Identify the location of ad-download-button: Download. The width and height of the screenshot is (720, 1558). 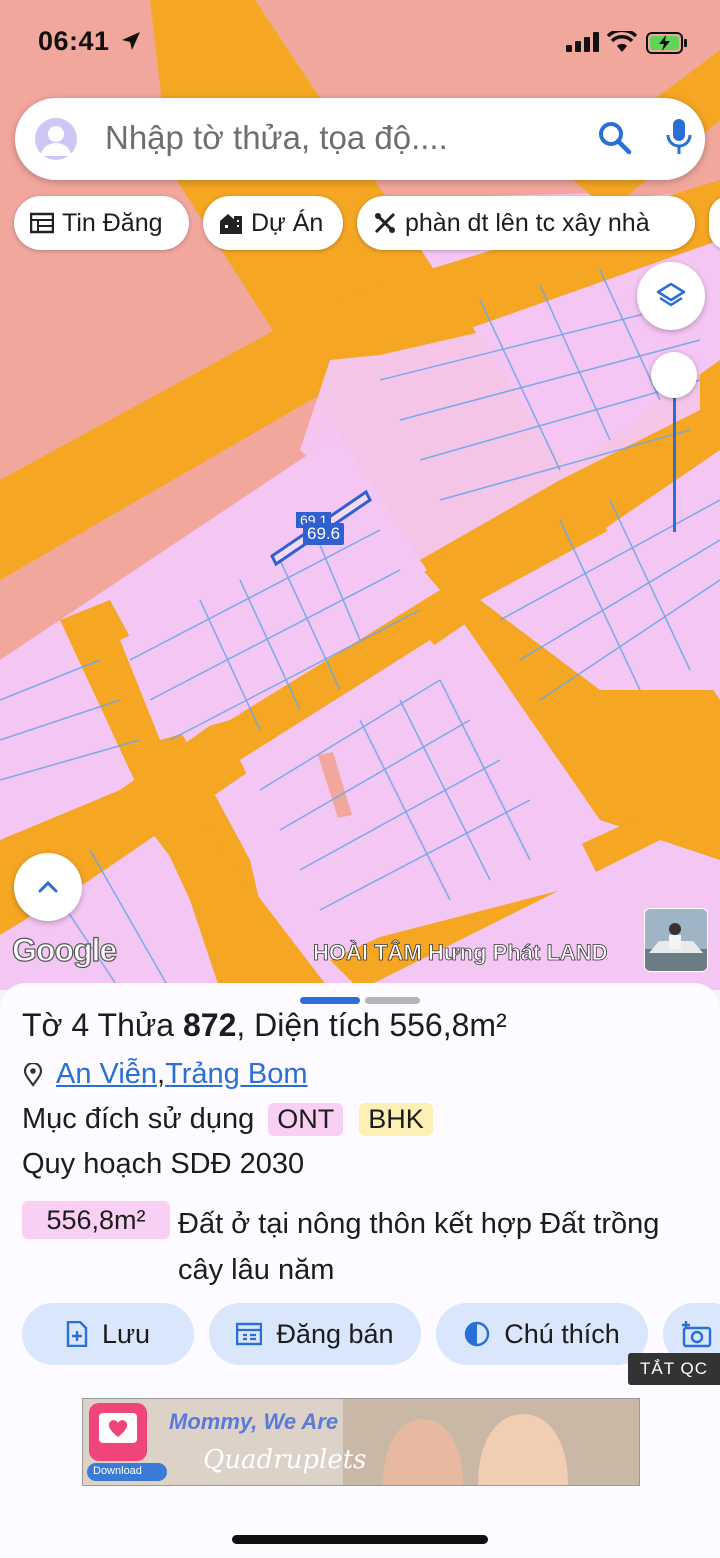
(117, 1471).